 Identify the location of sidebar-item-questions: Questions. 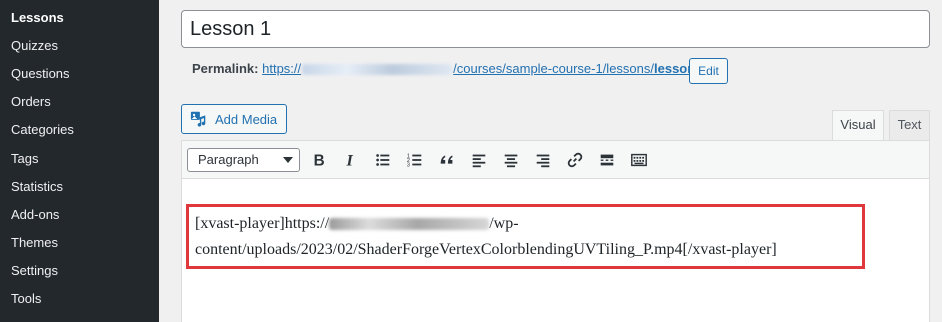
(40, 74).